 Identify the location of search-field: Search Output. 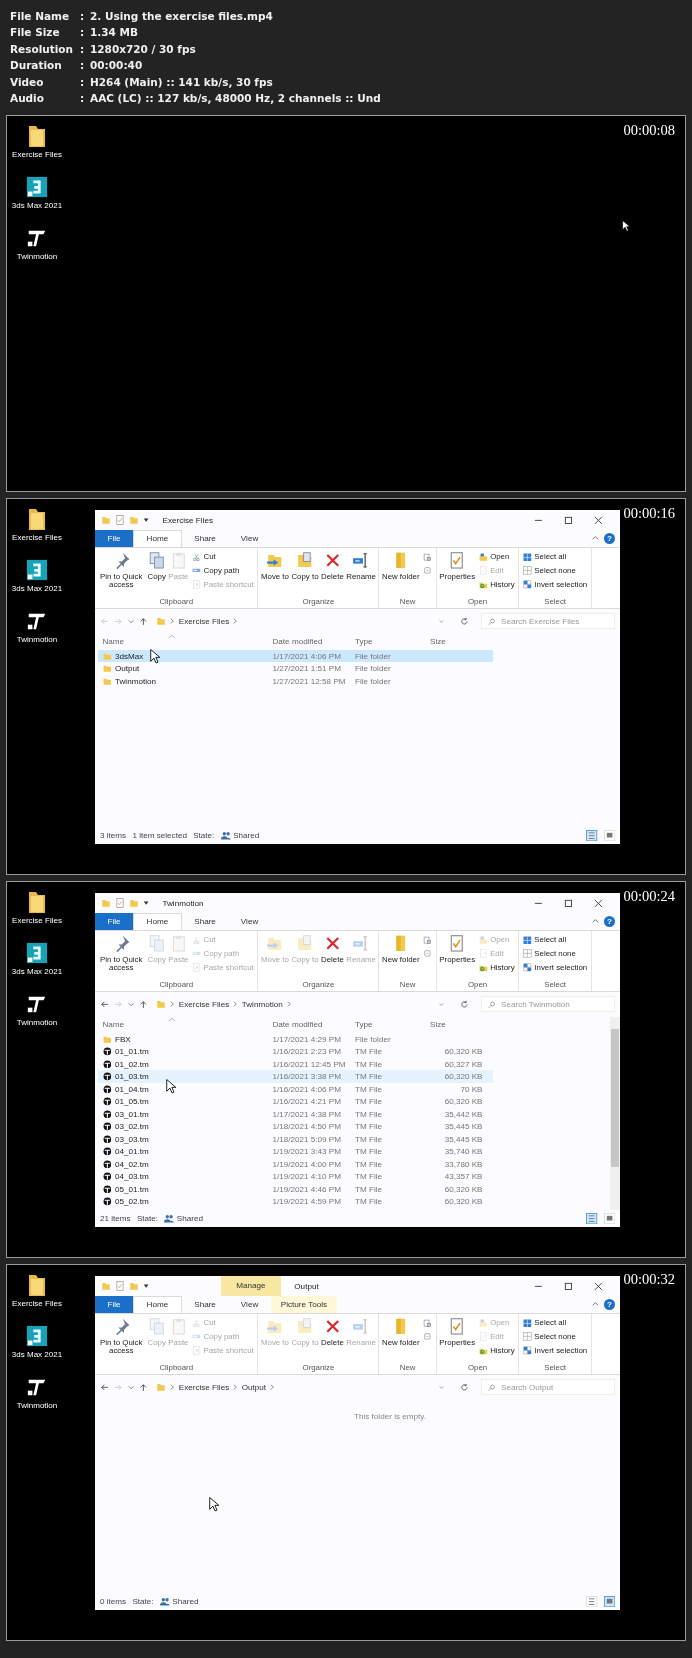
(548, 1387).